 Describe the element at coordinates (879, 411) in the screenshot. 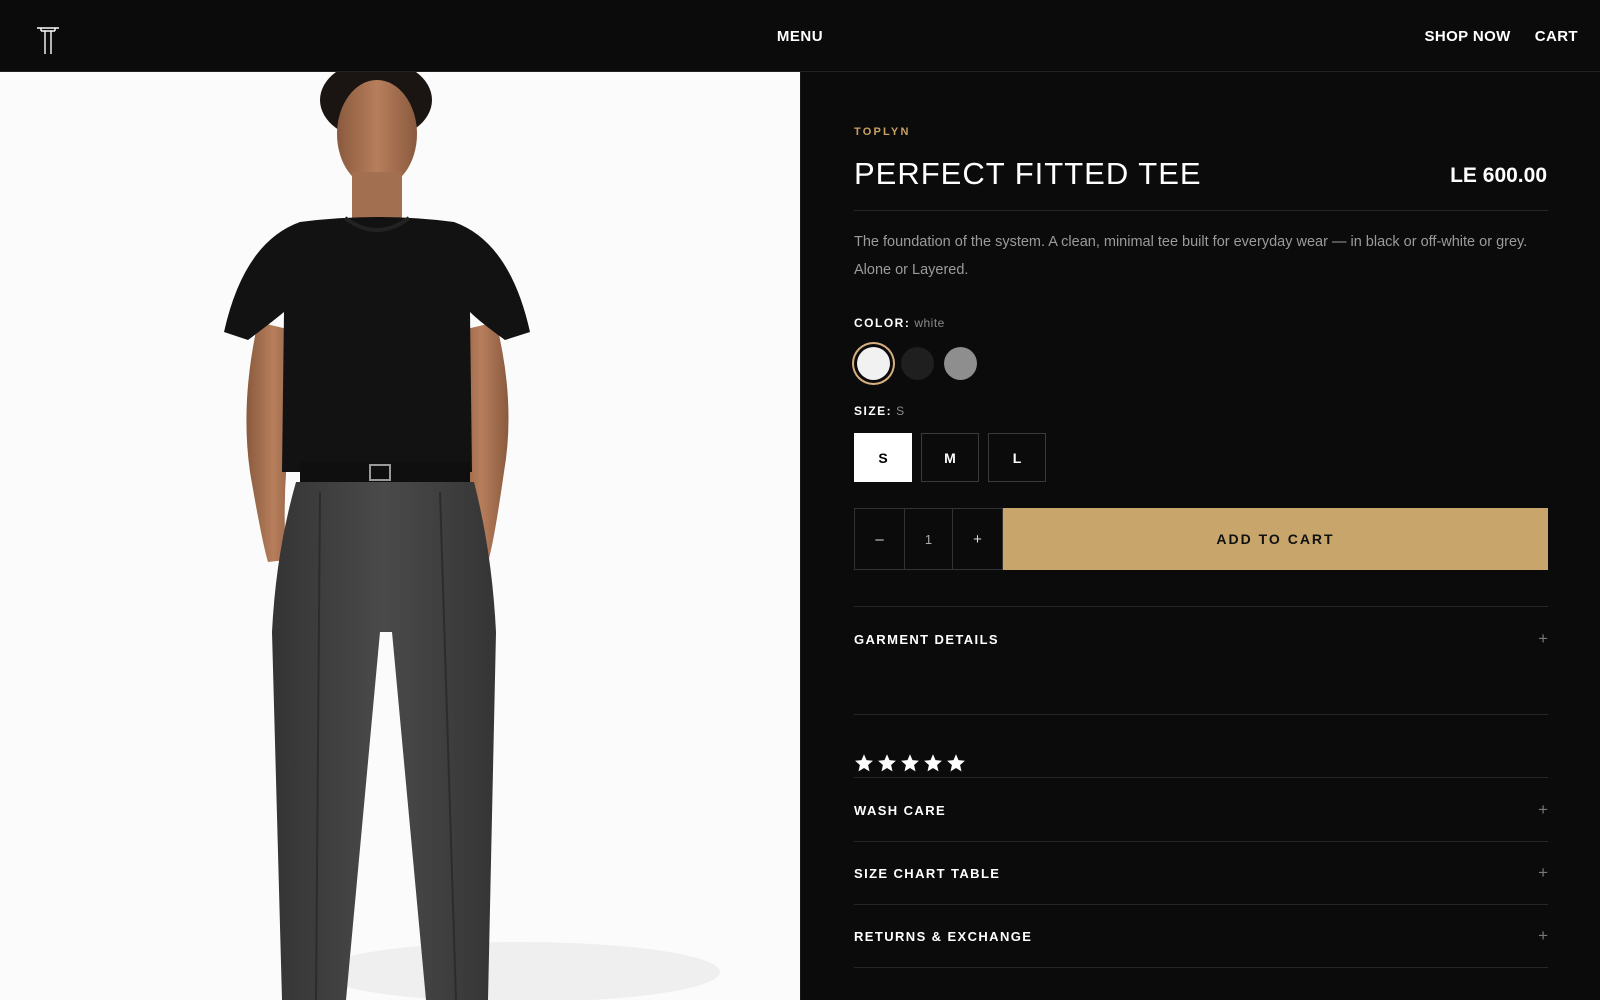

I see `size-label: SIZE: S` at that location.